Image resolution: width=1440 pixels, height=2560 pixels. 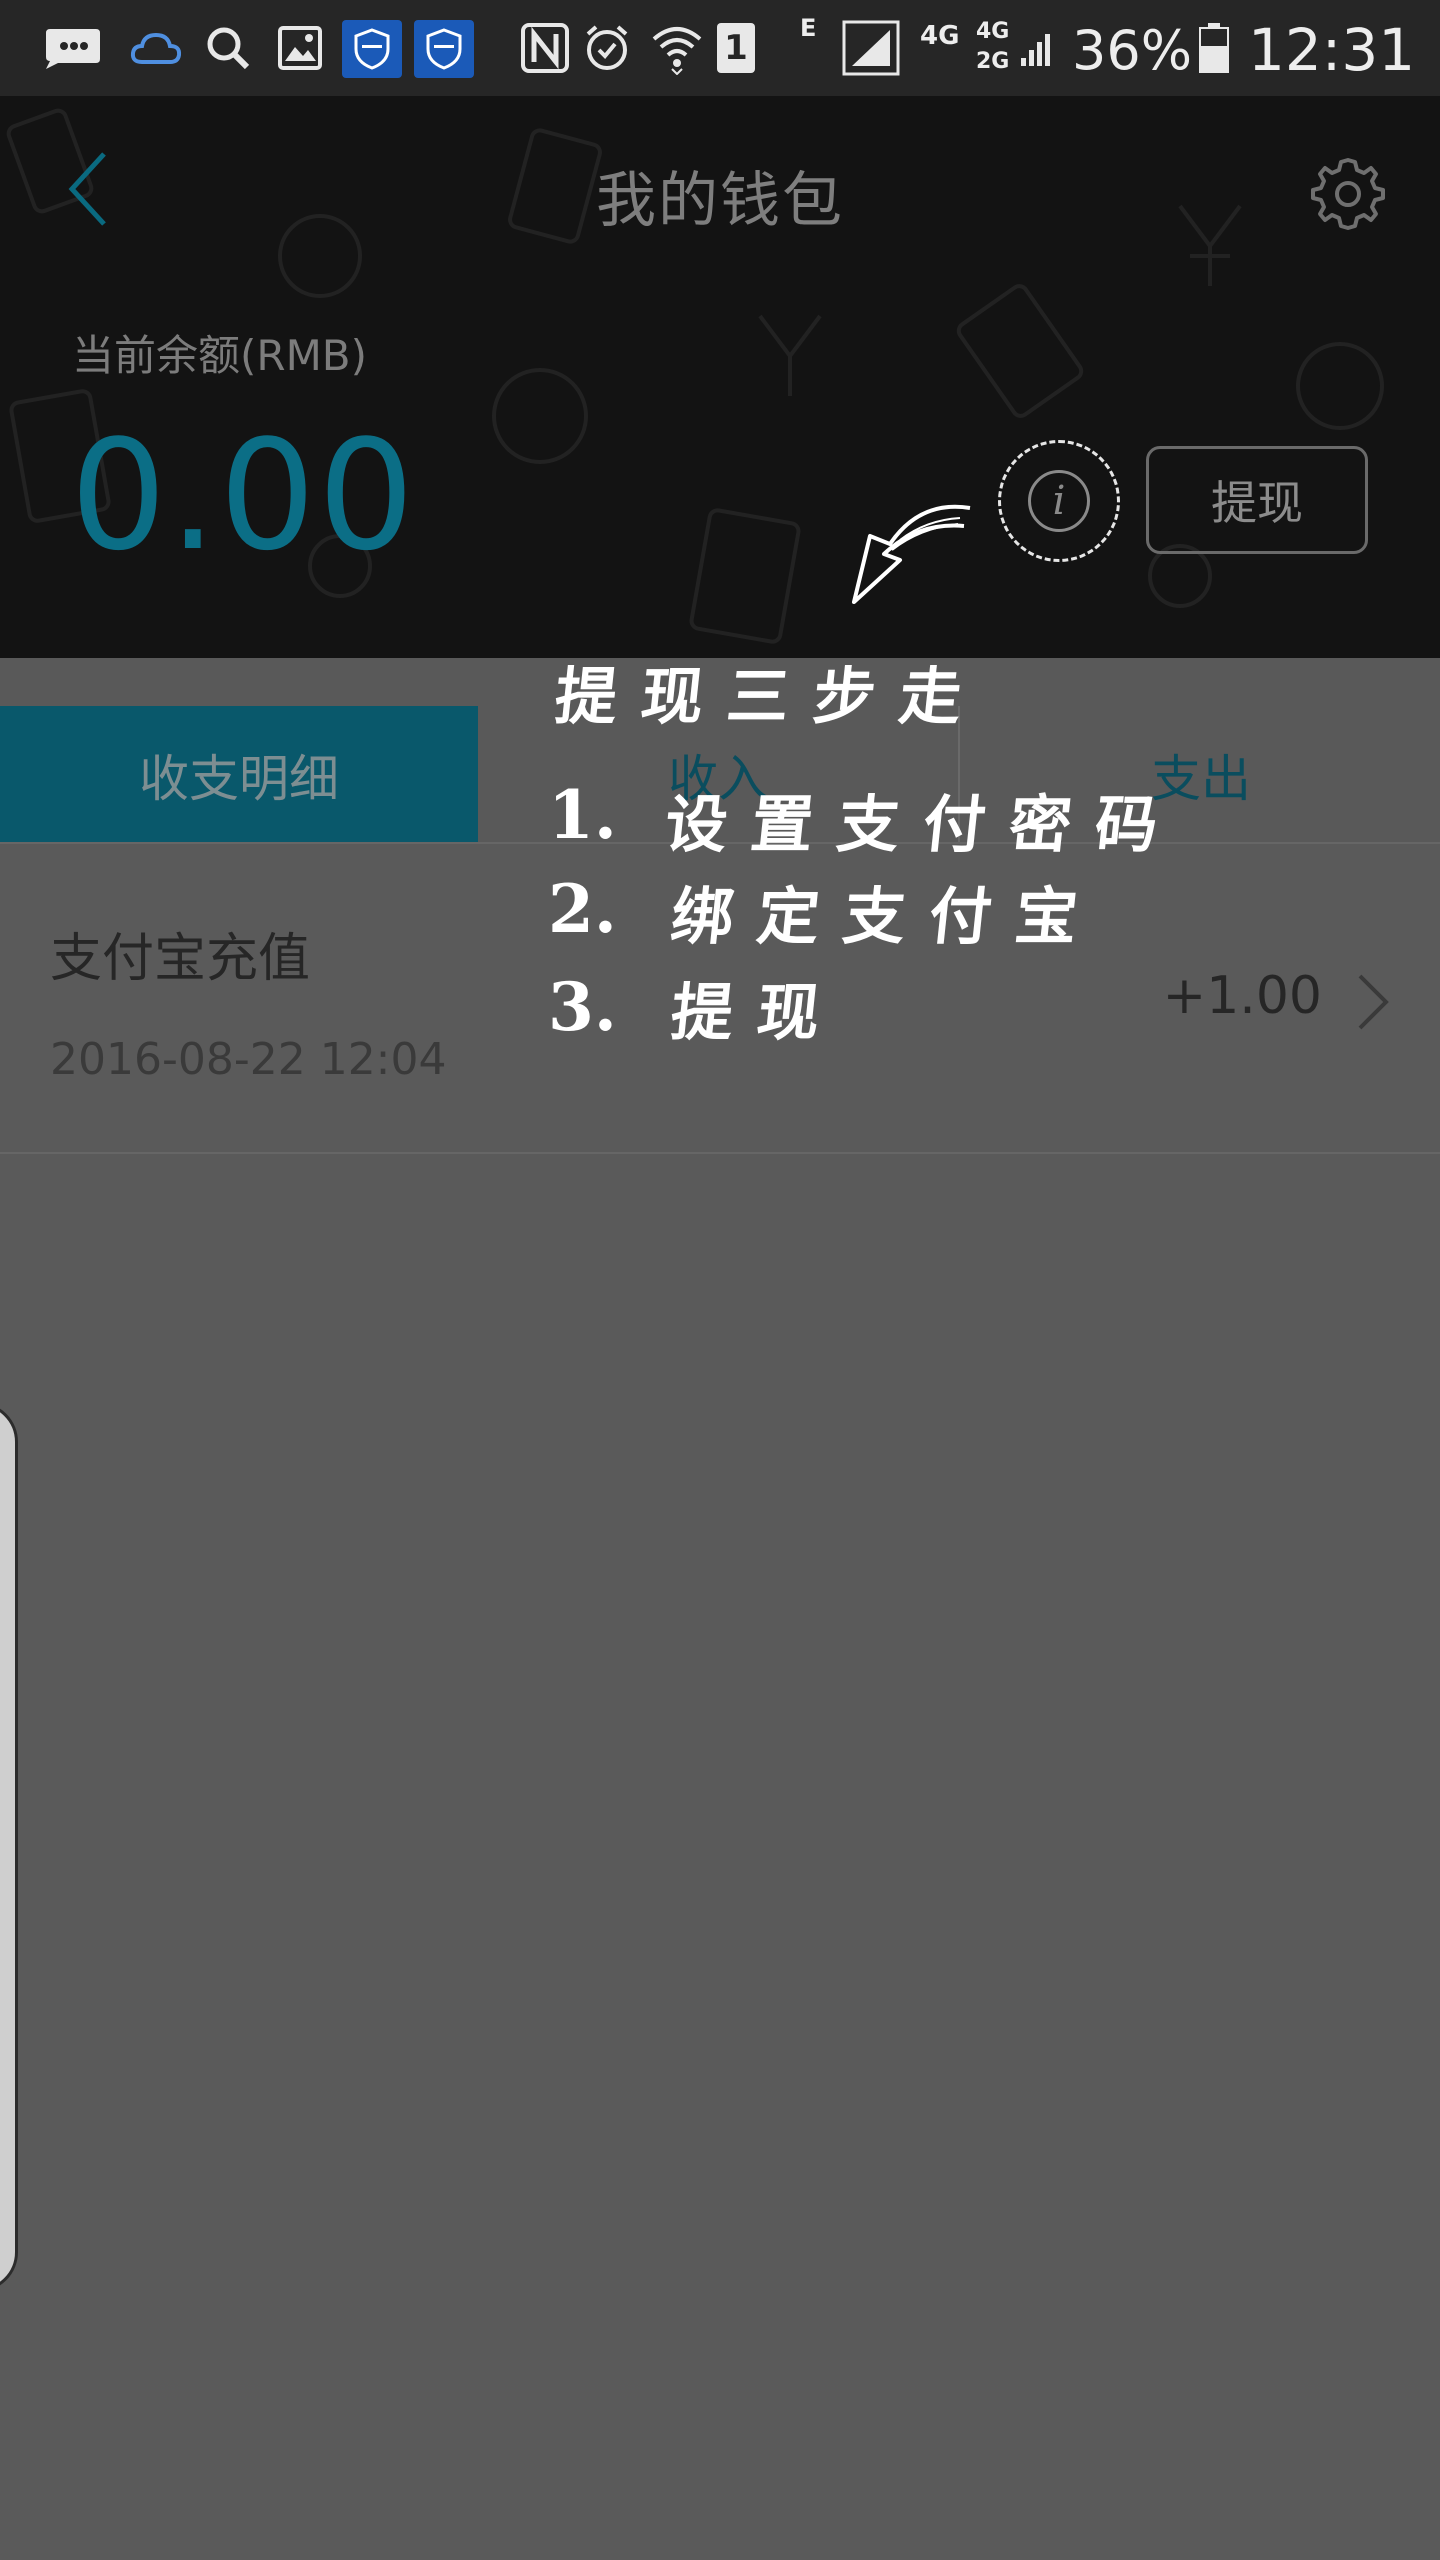 I want to click on chevron-right-icon, so click(x=1372, y=1002).